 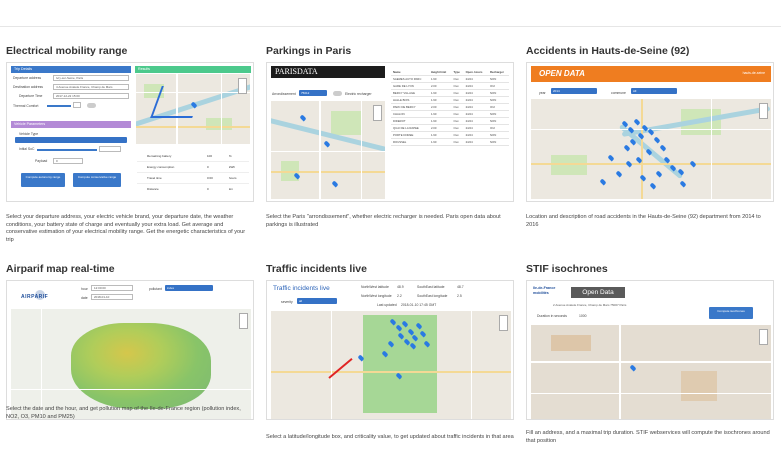 I want to click on isochrones-map, so click(x=651, y=372).